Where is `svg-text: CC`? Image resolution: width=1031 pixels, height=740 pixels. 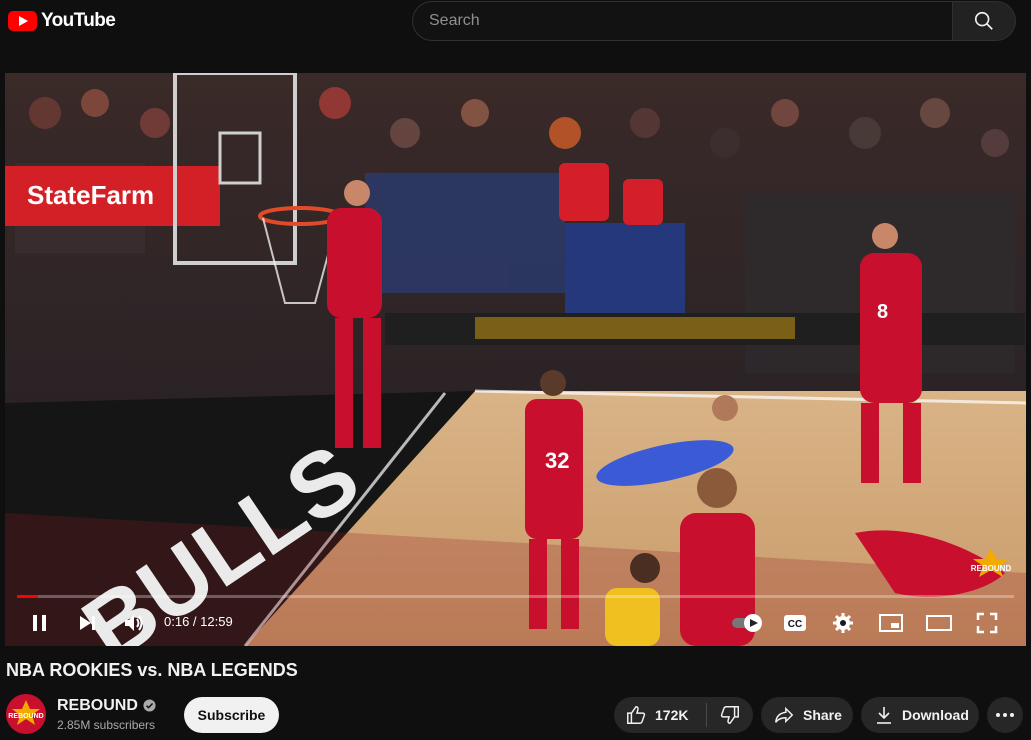 svg-text: CC is located at coordinates (795, 624).